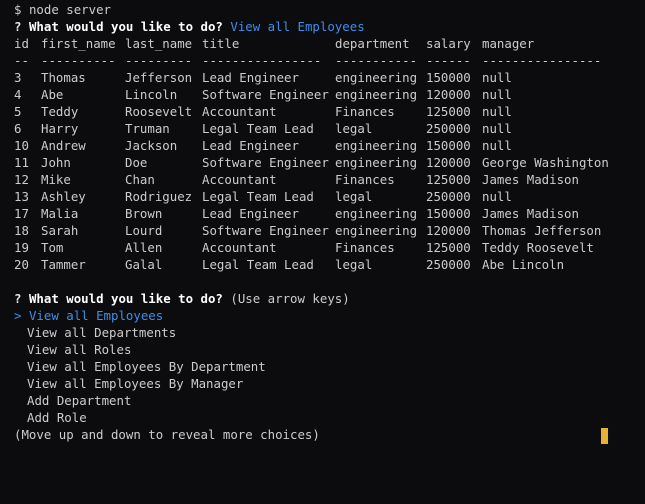 This screenshot has height=504, width=645. What do you see at coordinates (448, 196) in the screenshot?
I see `cell-salary: 250000` at bounding box center [448, 196].